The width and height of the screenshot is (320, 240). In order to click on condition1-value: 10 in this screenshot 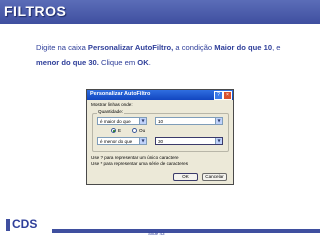, I will do `click(161, 121)`.